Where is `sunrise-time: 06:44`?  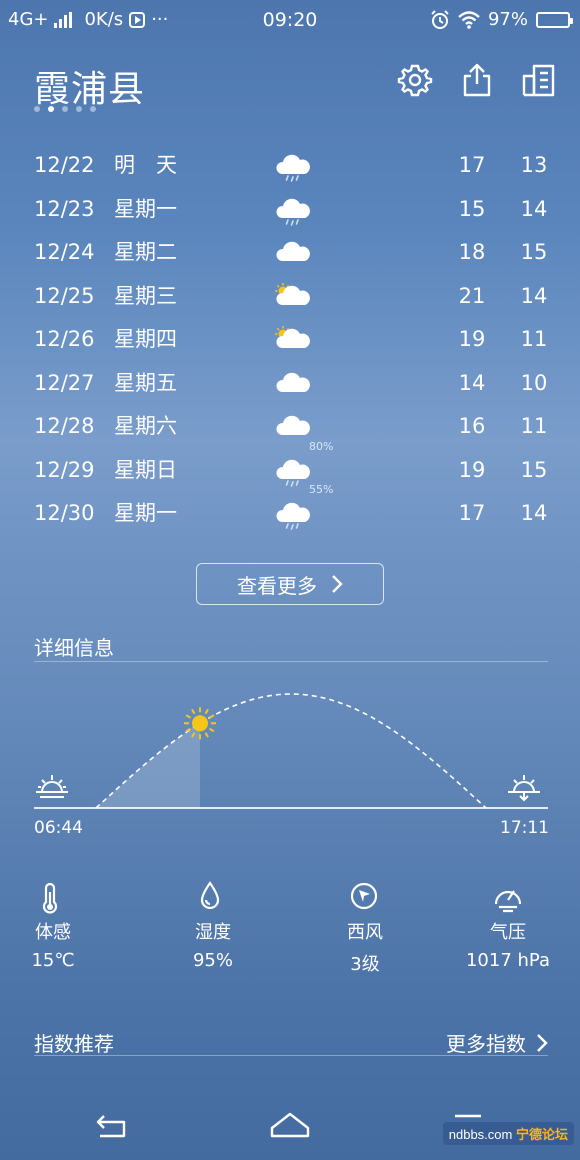 sunrise-time: 06:44 is located at coordinates (58, 828).